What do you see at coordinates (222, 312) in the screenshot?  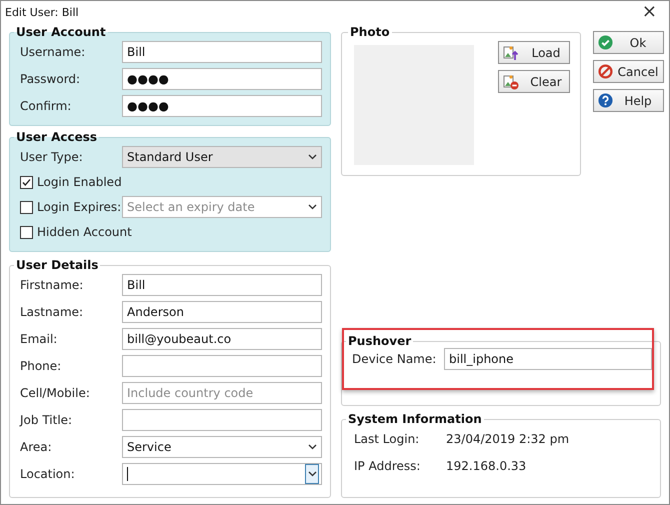 I see `input-field: Anderson` at bounding box center [222, 312].